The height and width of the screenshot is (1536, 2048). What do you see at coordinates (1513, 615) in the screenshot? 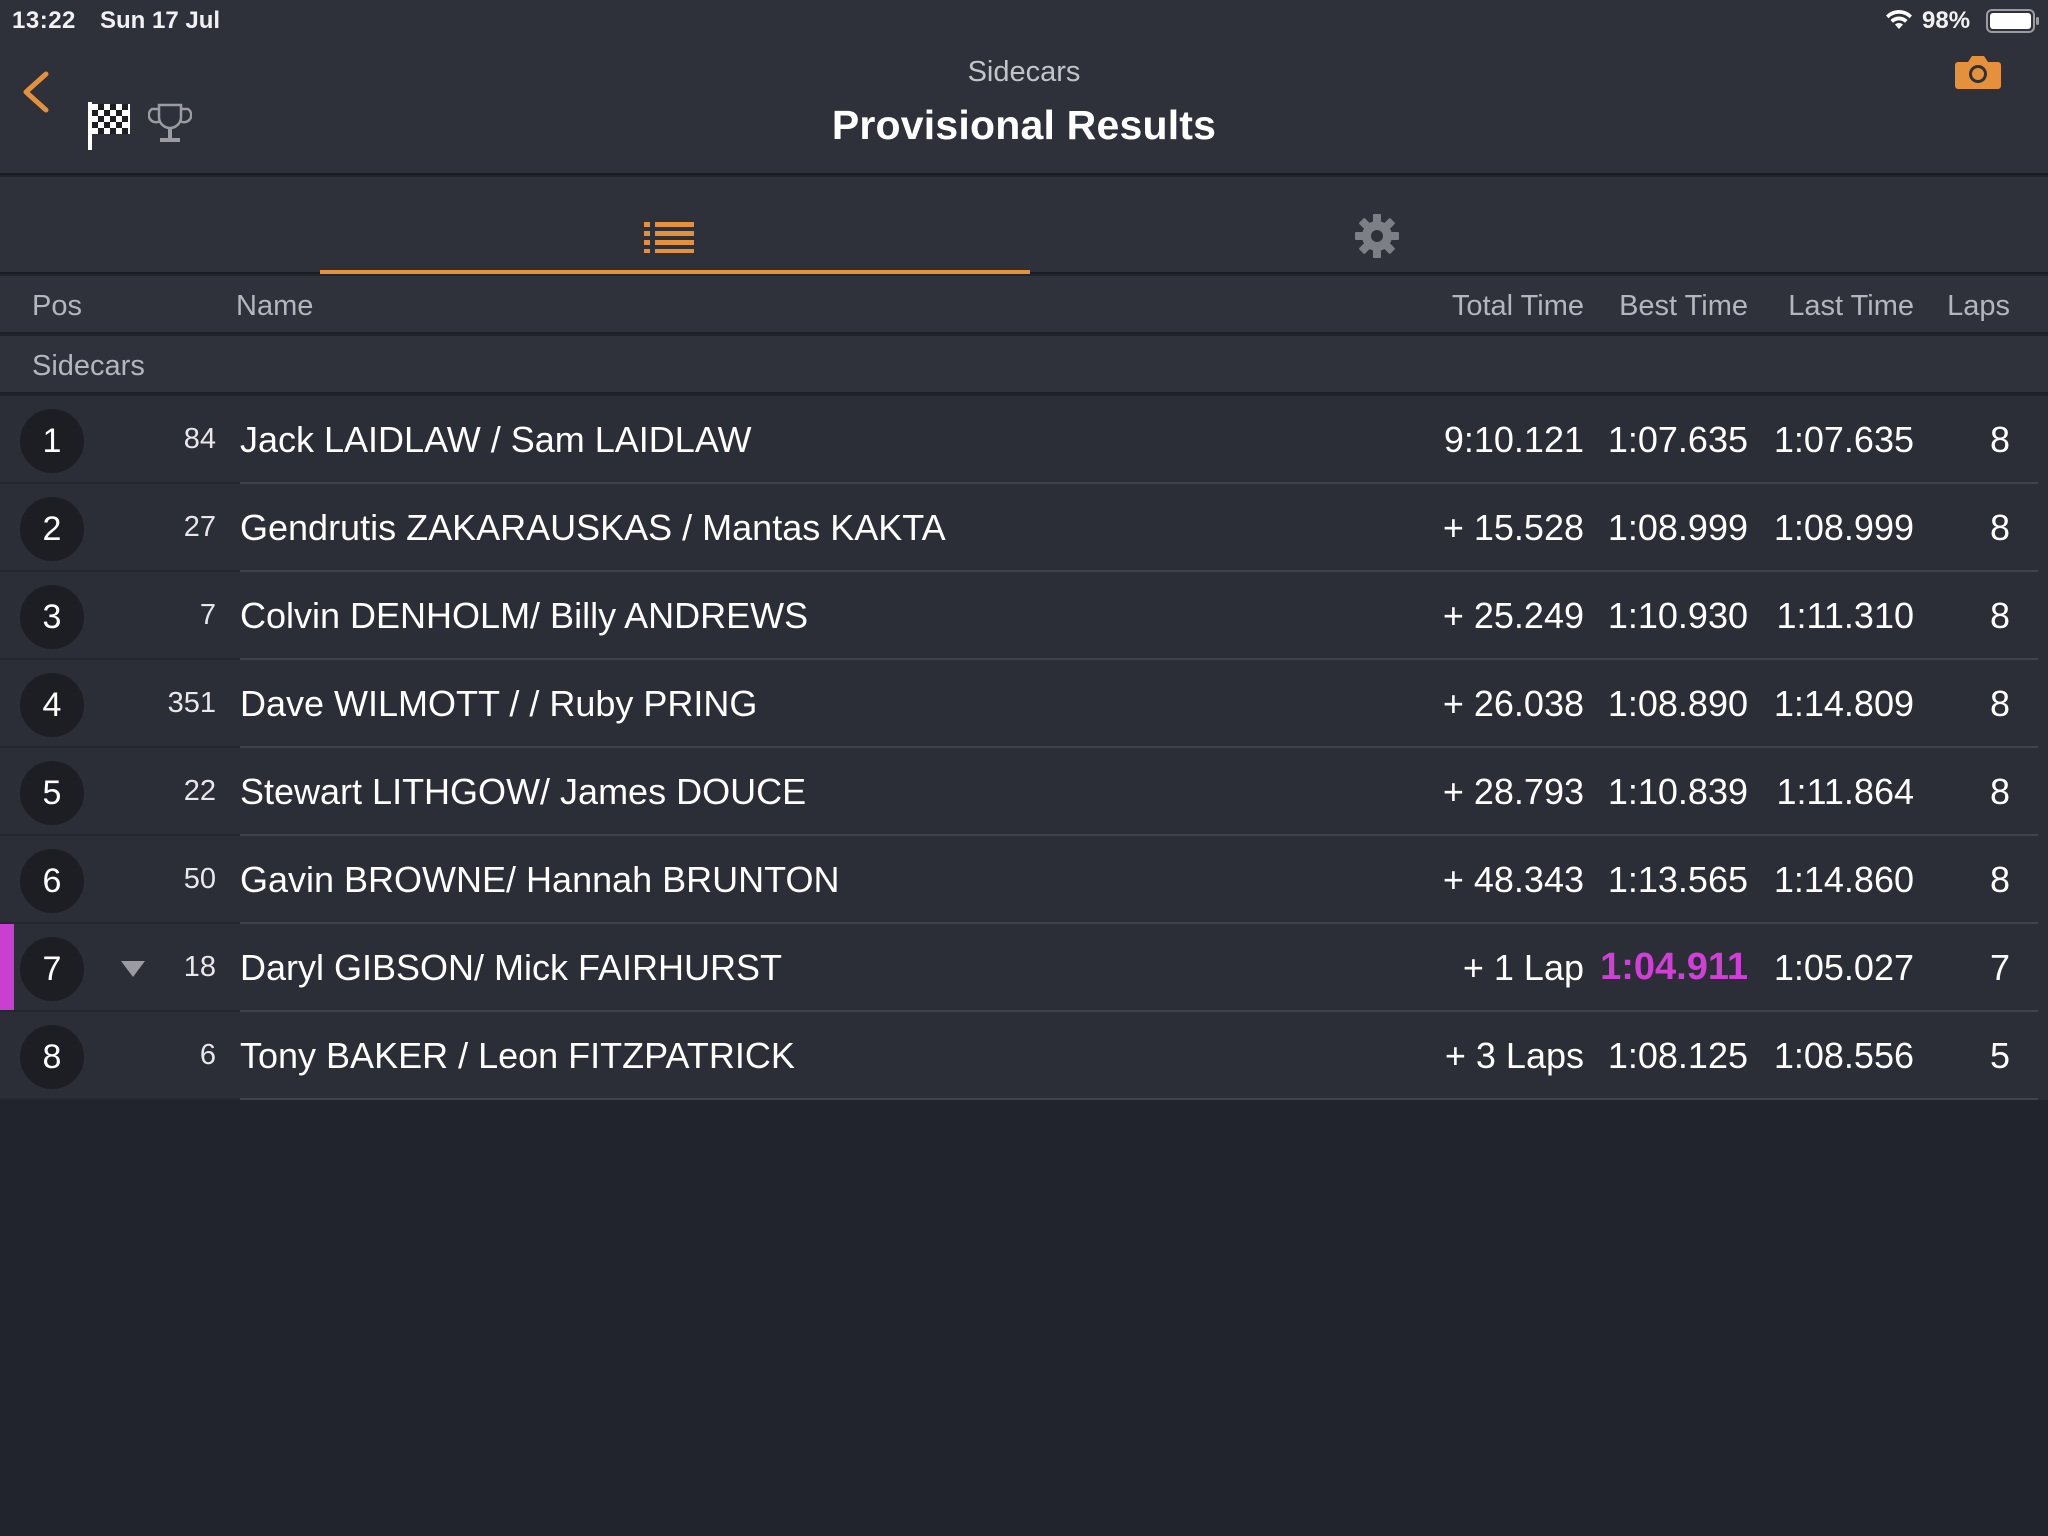
I see `total-time: + 25.249` at bounding box center [1513, 615].